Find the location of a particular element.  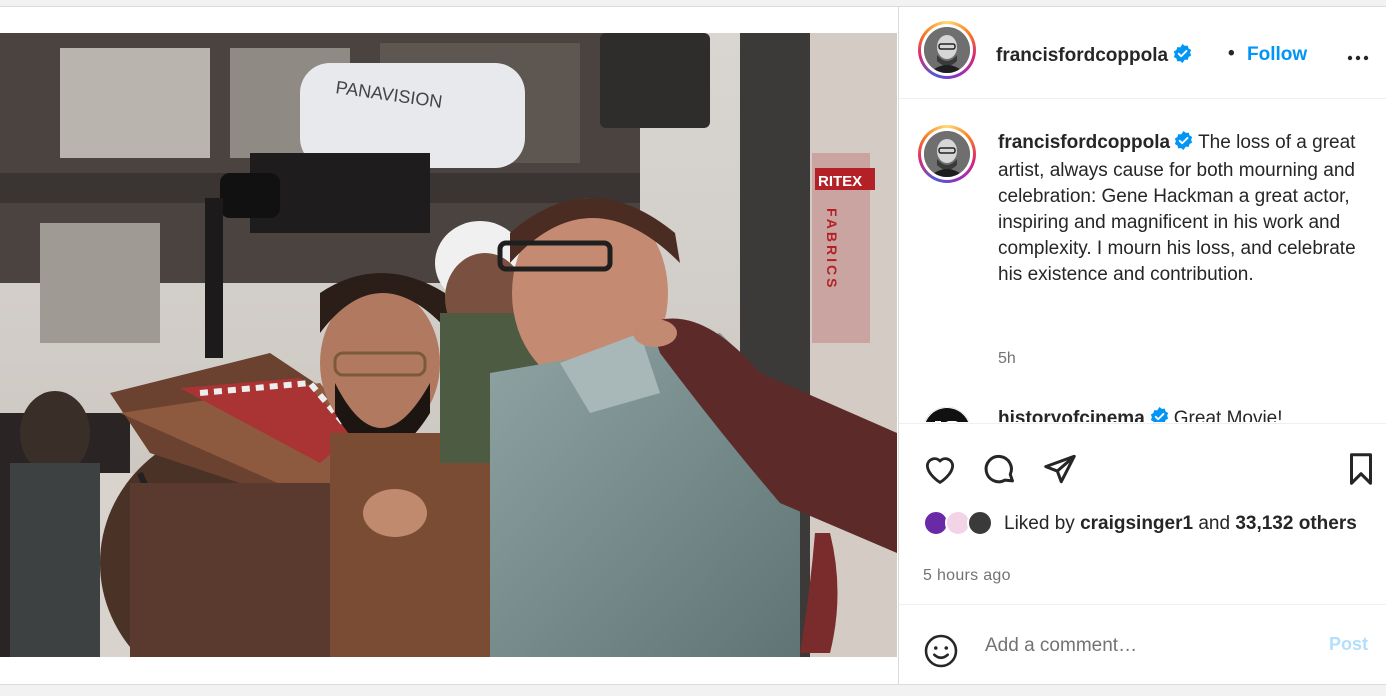

comment-username: historyofcinema is located at coordinates (1071, 415).